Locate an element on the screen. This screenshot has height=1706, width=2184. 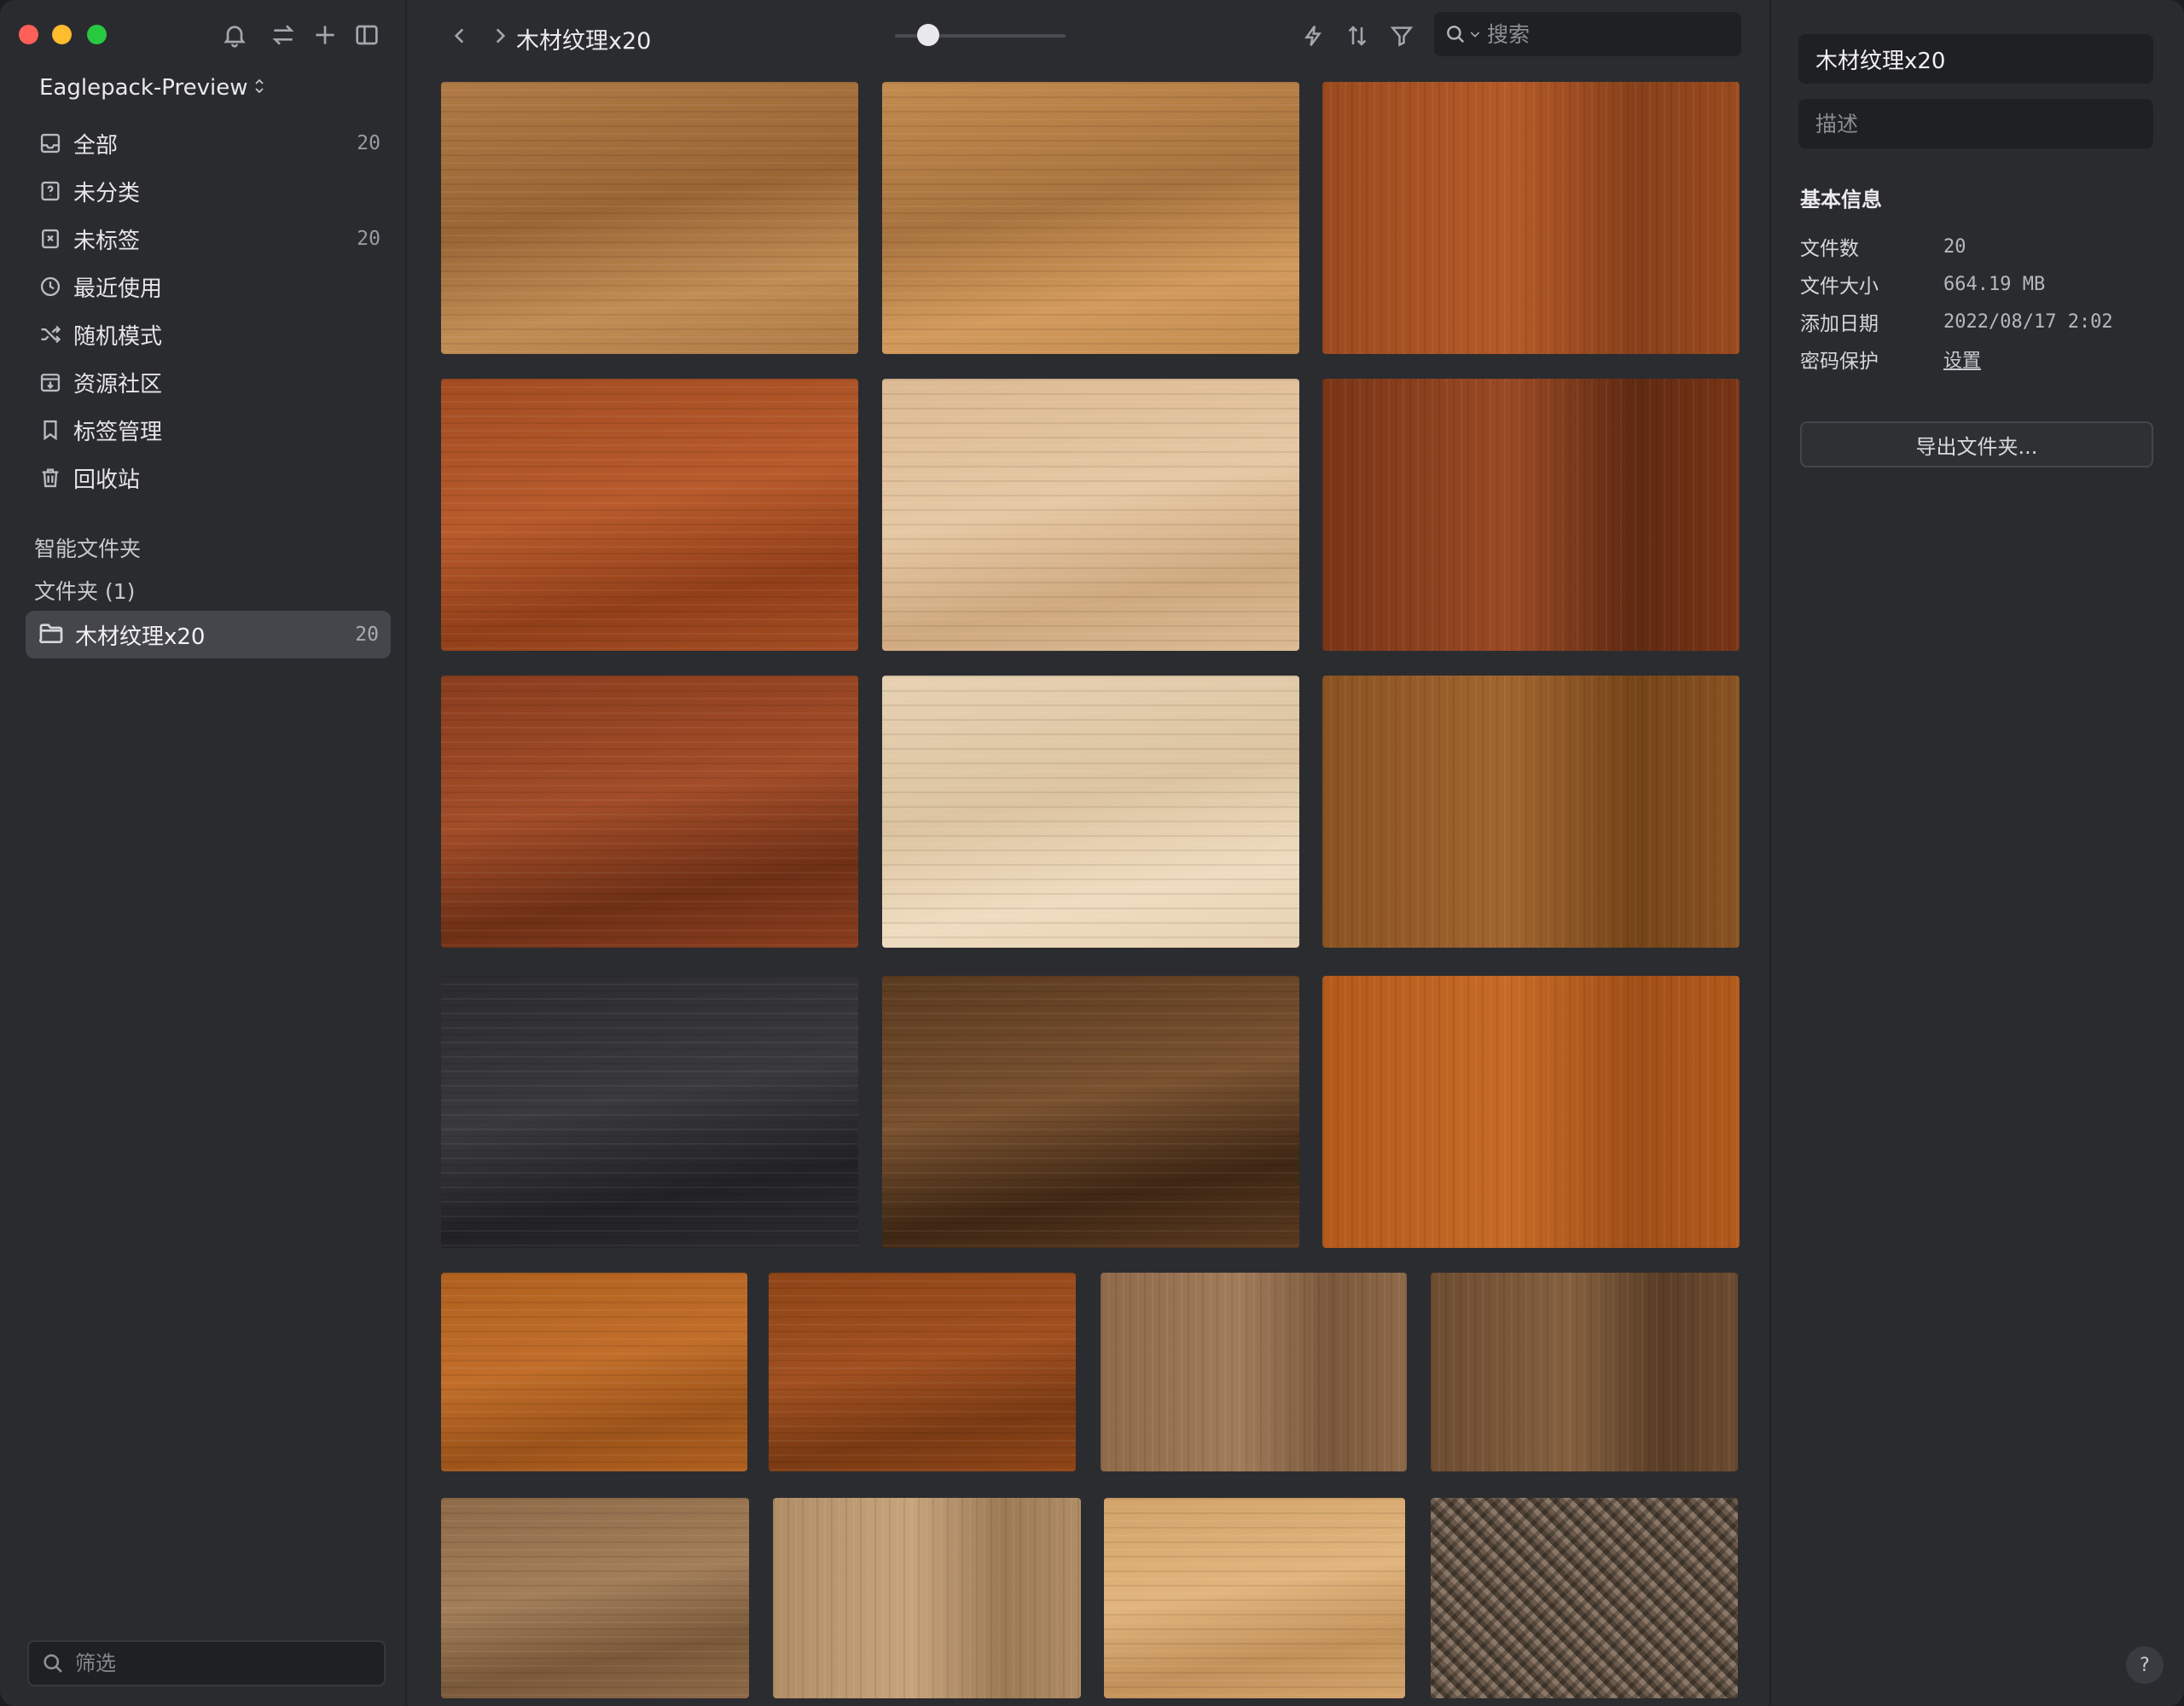
bell-icon is located at coordinates (234, 35).